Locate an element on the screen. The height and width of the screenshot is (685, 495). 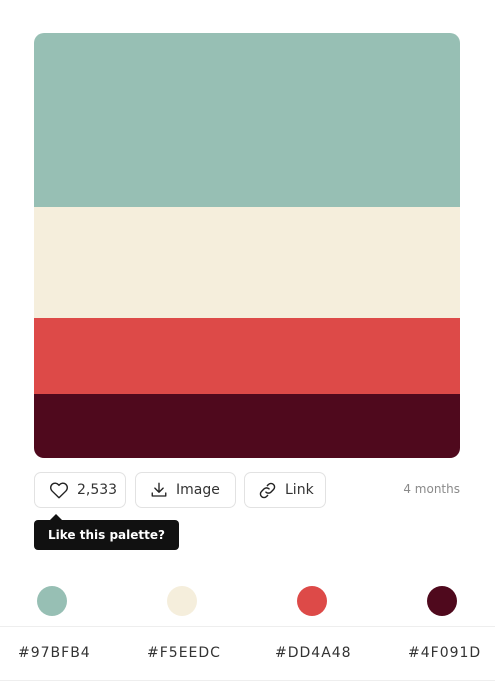
link-button-label: Link is located at coordinates (299, 490).